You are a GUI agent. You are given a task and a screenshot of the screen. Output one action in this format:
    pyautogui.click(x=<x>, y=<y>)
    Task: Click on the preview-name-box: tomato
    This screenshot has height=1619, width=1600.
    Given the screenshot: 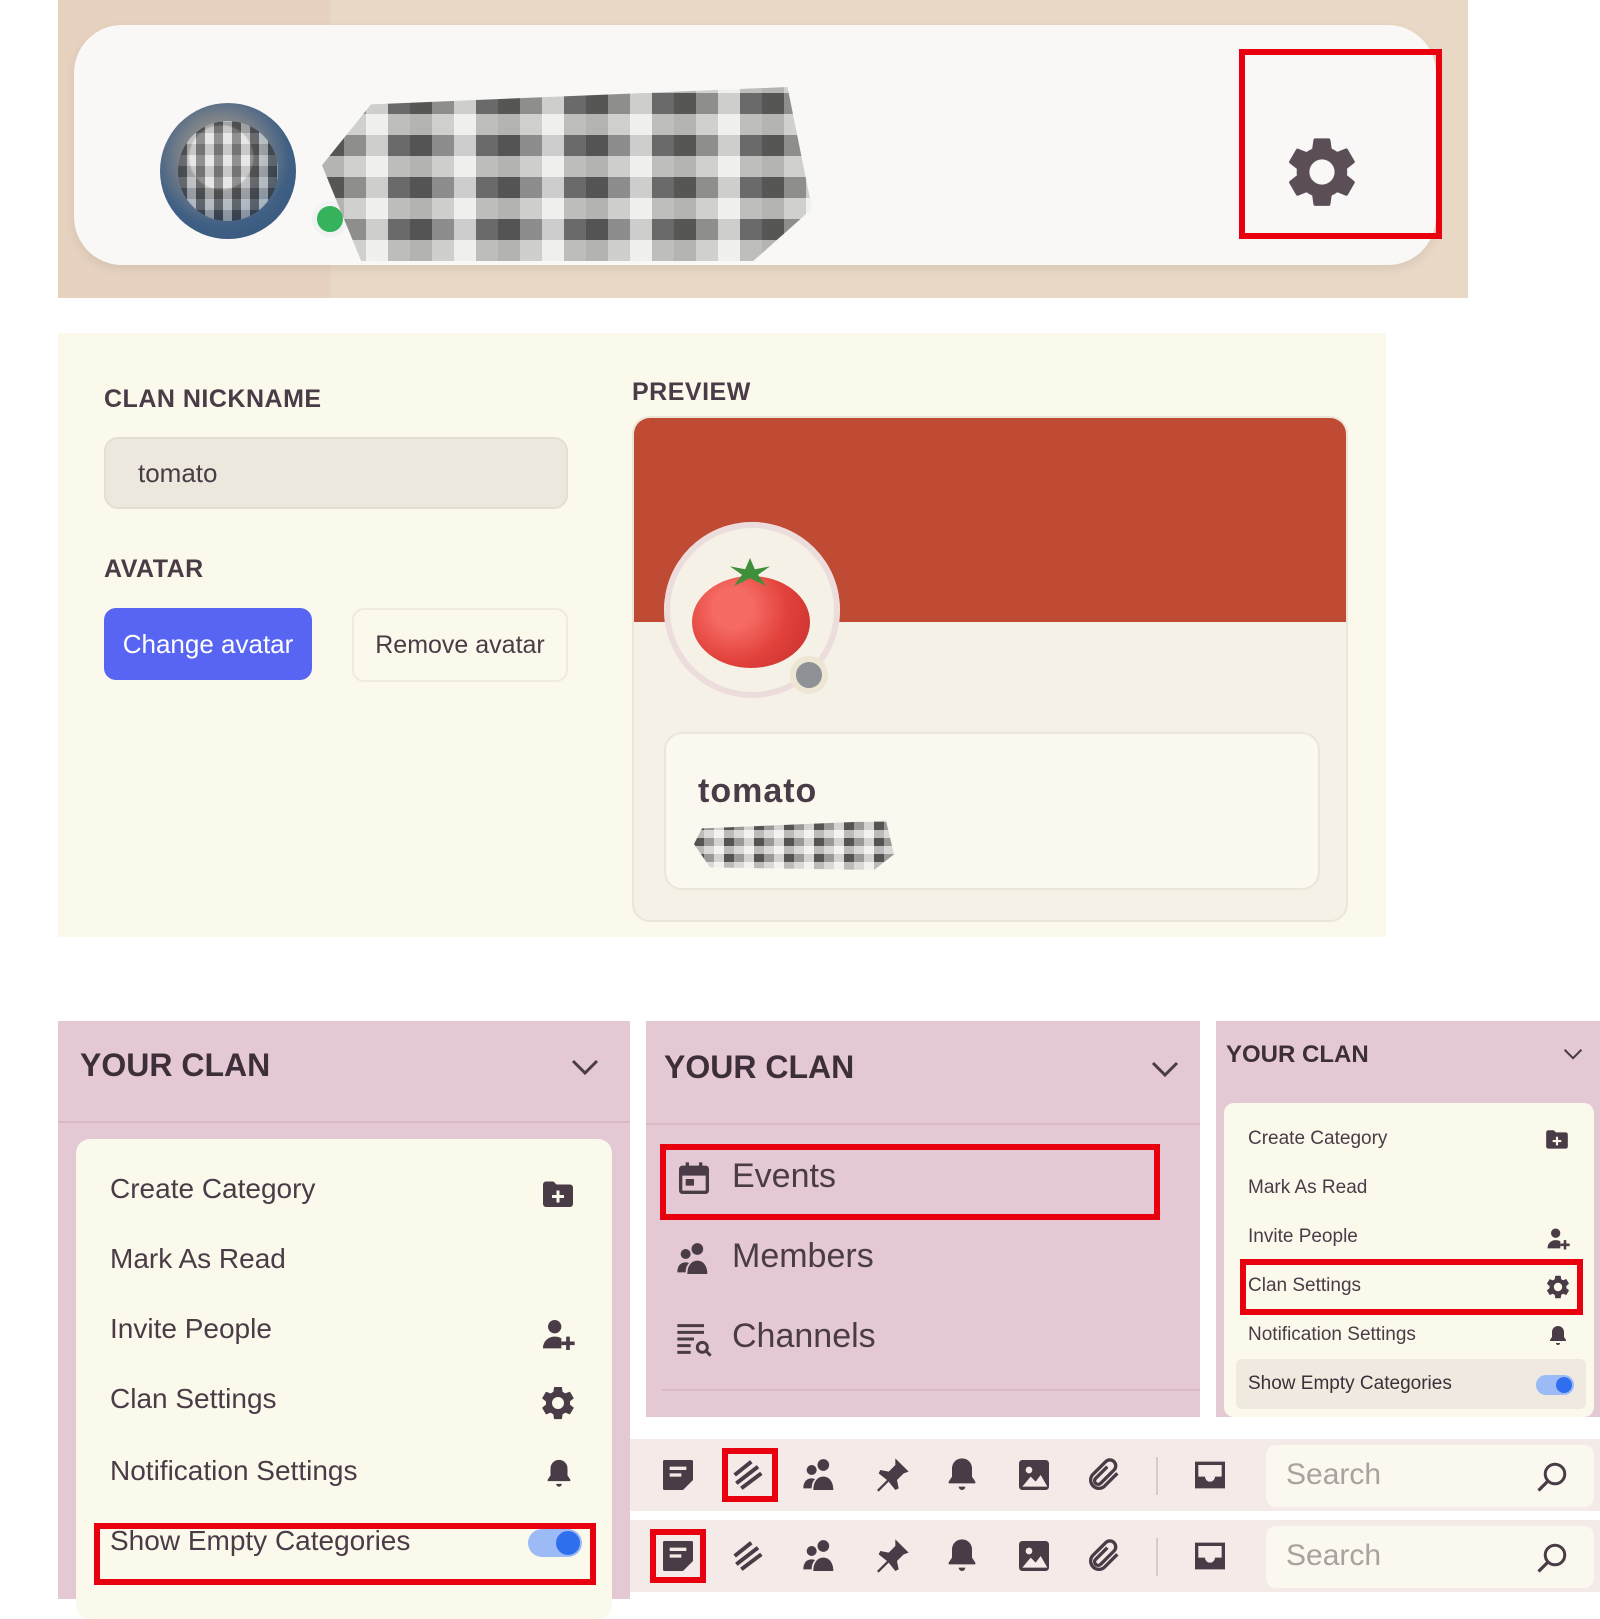 What is the action you would take?
    pyautogui.click(x=992, y=811)
    